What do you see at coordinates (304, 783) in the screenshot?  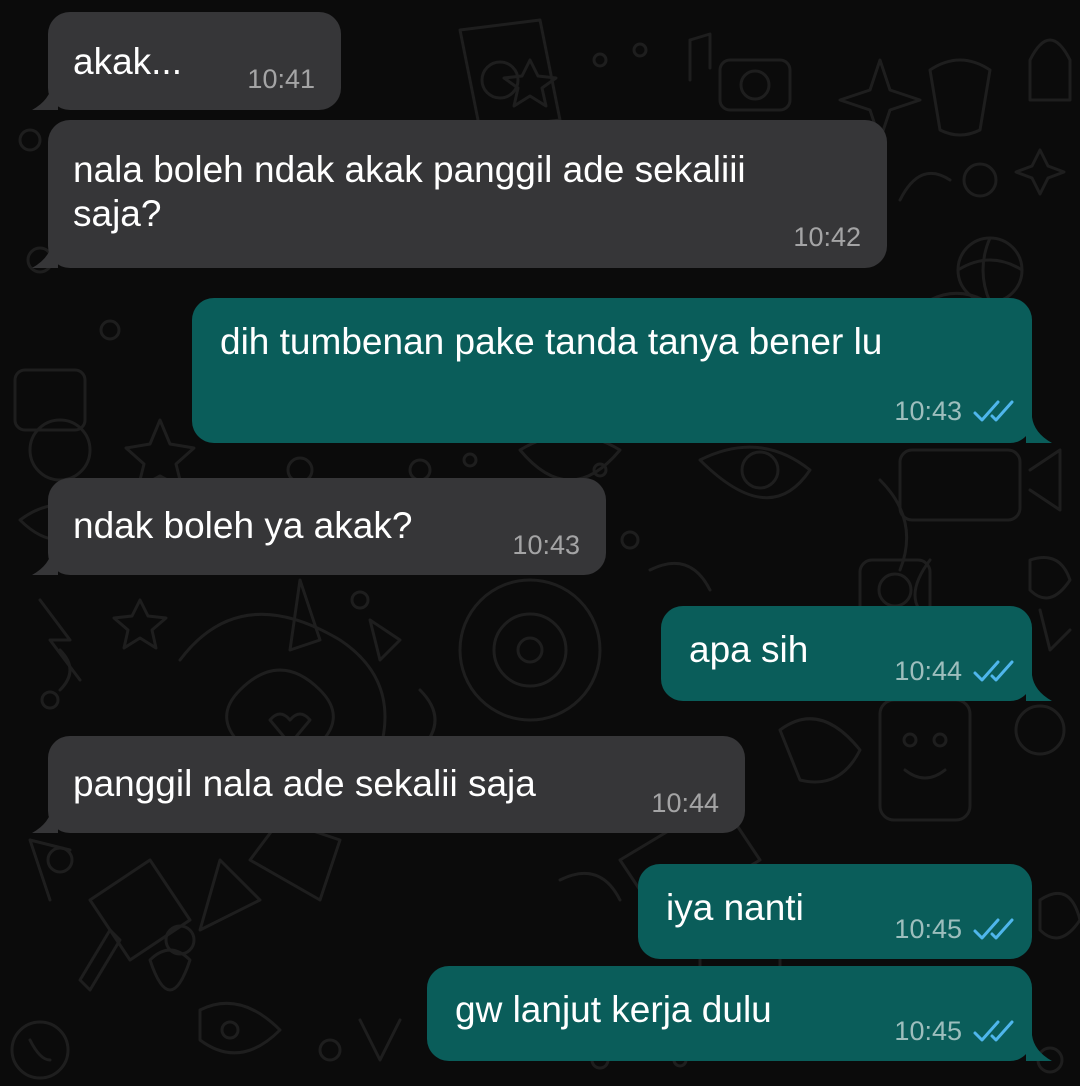 I see `message-text: panggil nala ade sekalii saja` at bounding box center [304, 783].